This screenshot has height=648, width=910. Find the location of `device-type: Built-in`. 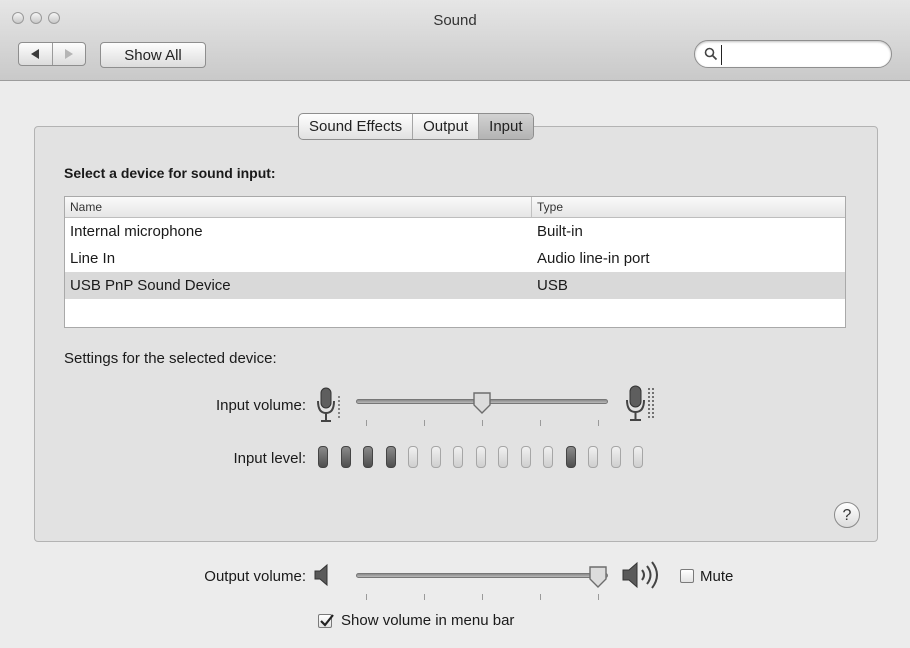

device-type: Built-in is located at coordinates (560, 231).